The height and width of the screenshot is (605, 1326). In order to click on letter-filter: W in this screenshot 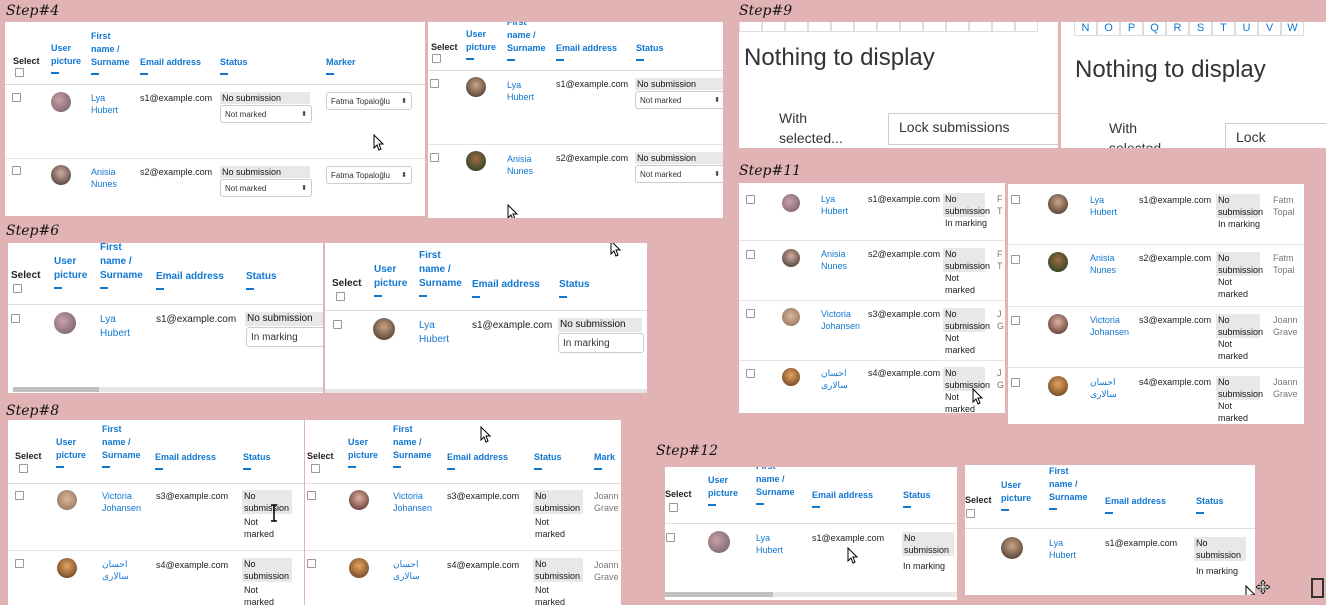, I will do `click(1292, 29)`.